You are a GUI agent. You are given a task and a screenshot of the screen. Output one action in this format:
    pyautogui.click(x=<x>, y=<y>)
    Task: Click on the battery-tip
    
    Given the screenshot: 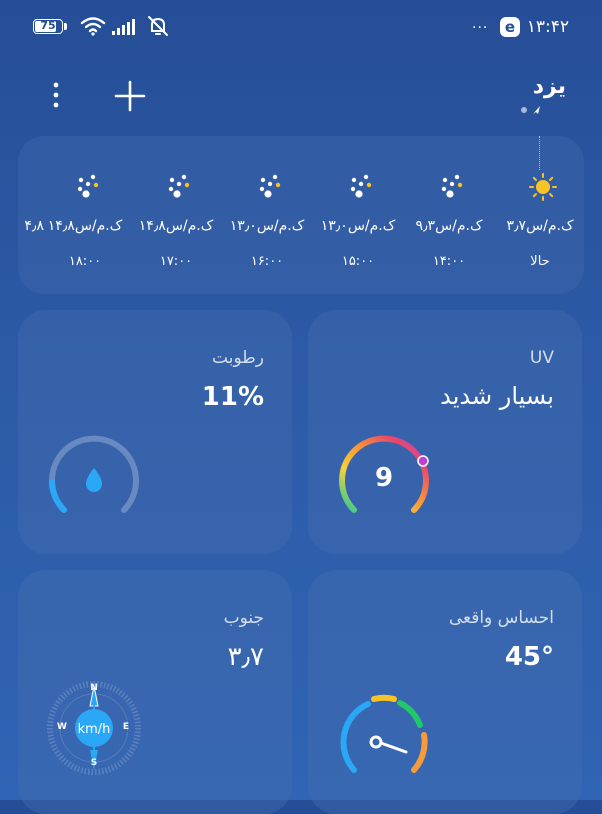 What is the action you would take?
    pyautogui.click(x=65, y=26)
    